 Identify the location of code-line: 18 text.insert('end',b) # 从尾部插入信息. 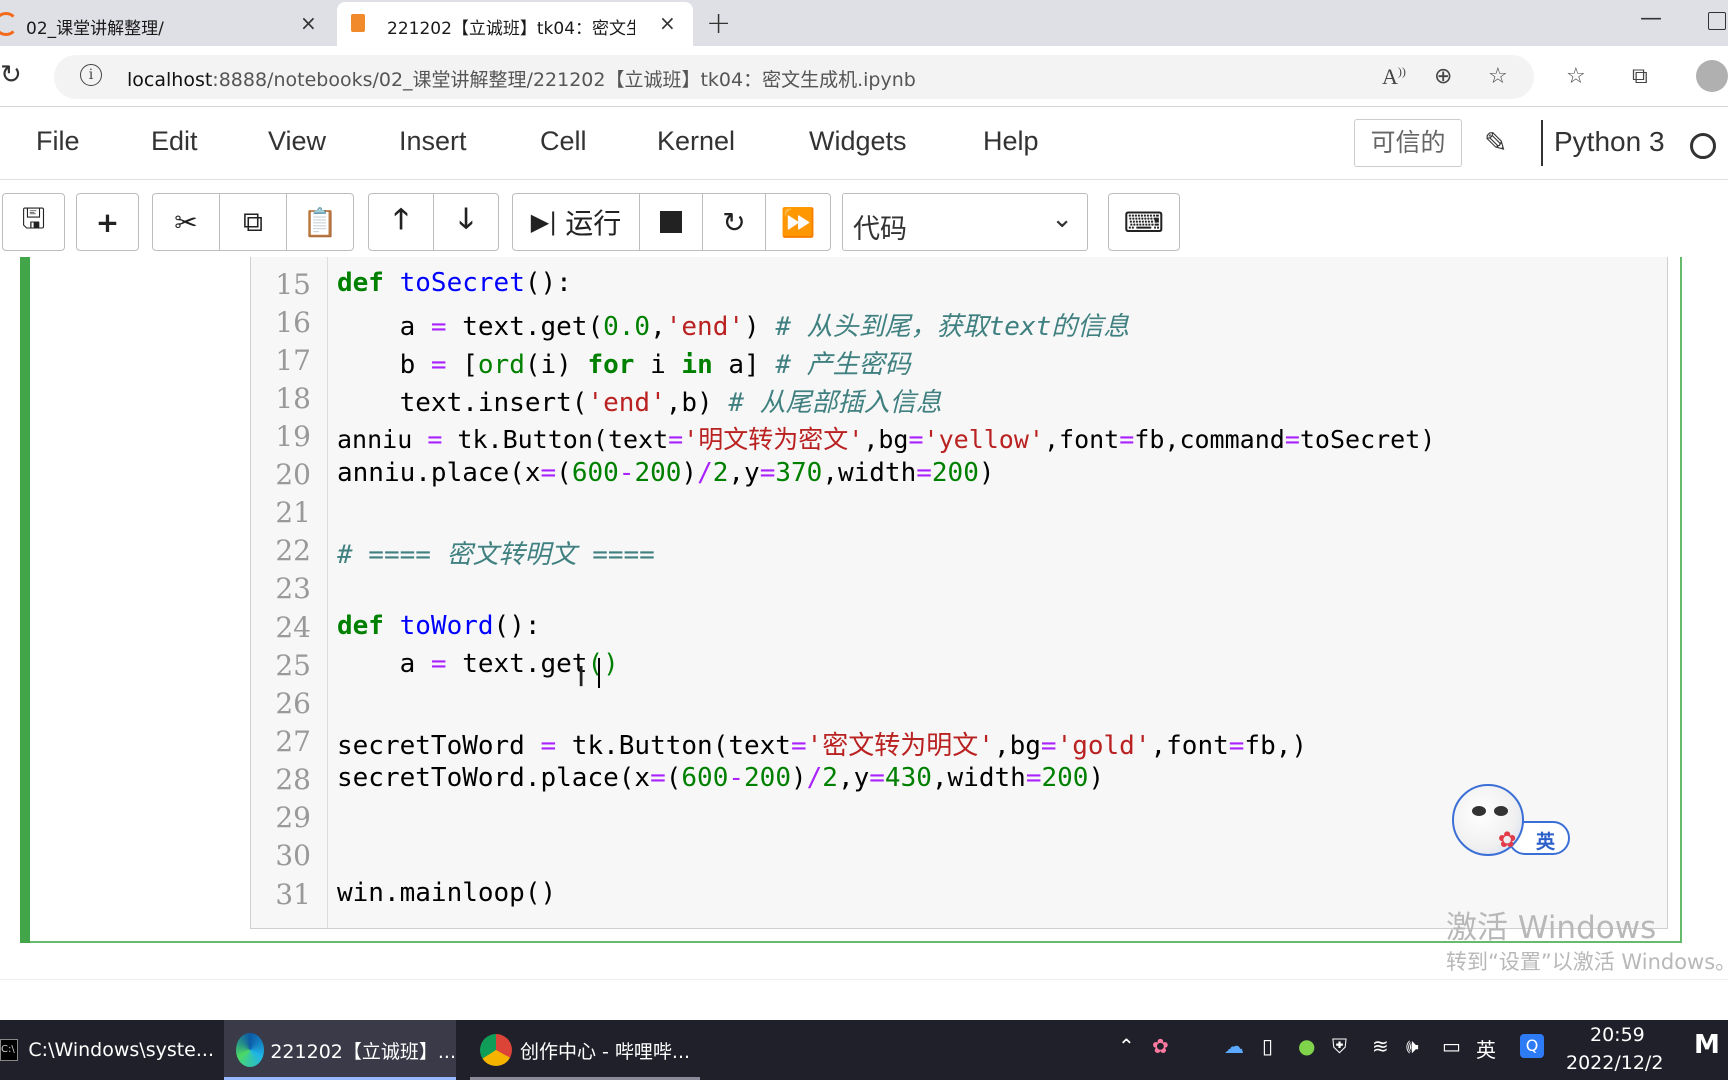
(956, 401).